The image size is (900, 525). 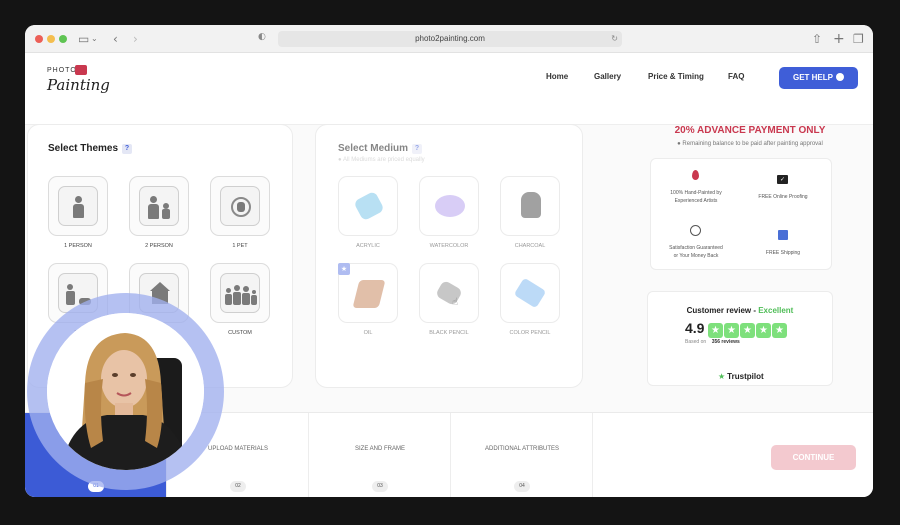 I want to click on address-bar: photo2painting.com ↻, so click(x=450, y=39).